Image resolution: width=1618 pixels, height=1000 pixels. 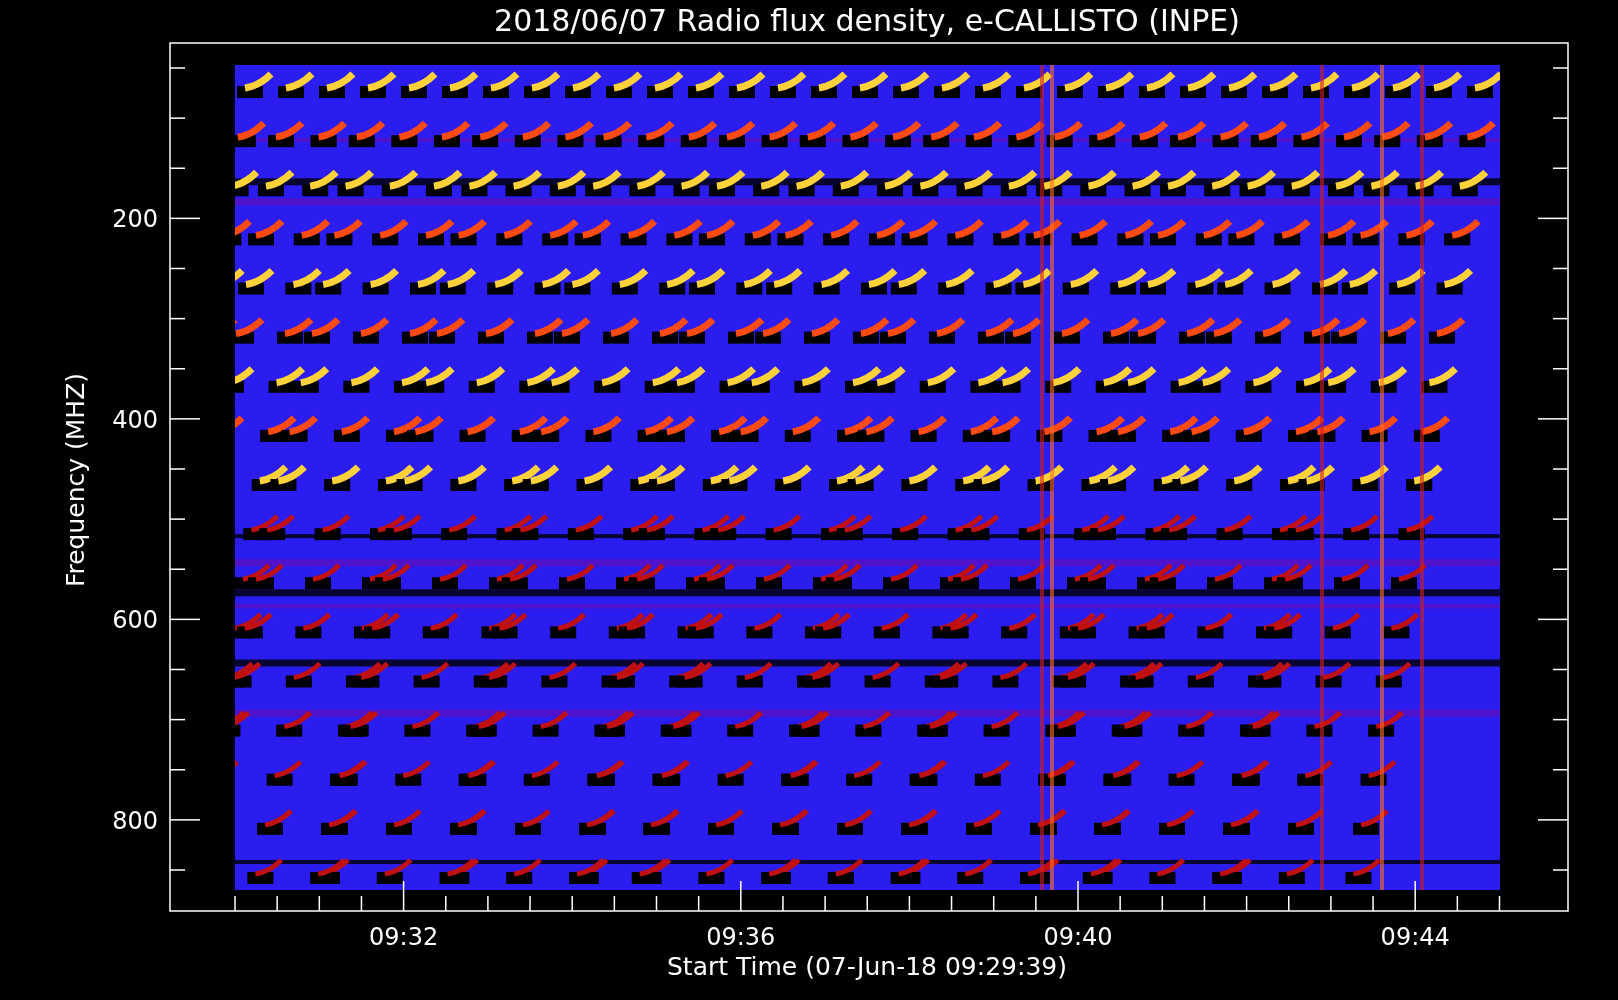 What do you see at coordinates (135, 419) in the screenshot?
I see `y-tick-label: 400` at bounding box center [135, 419].